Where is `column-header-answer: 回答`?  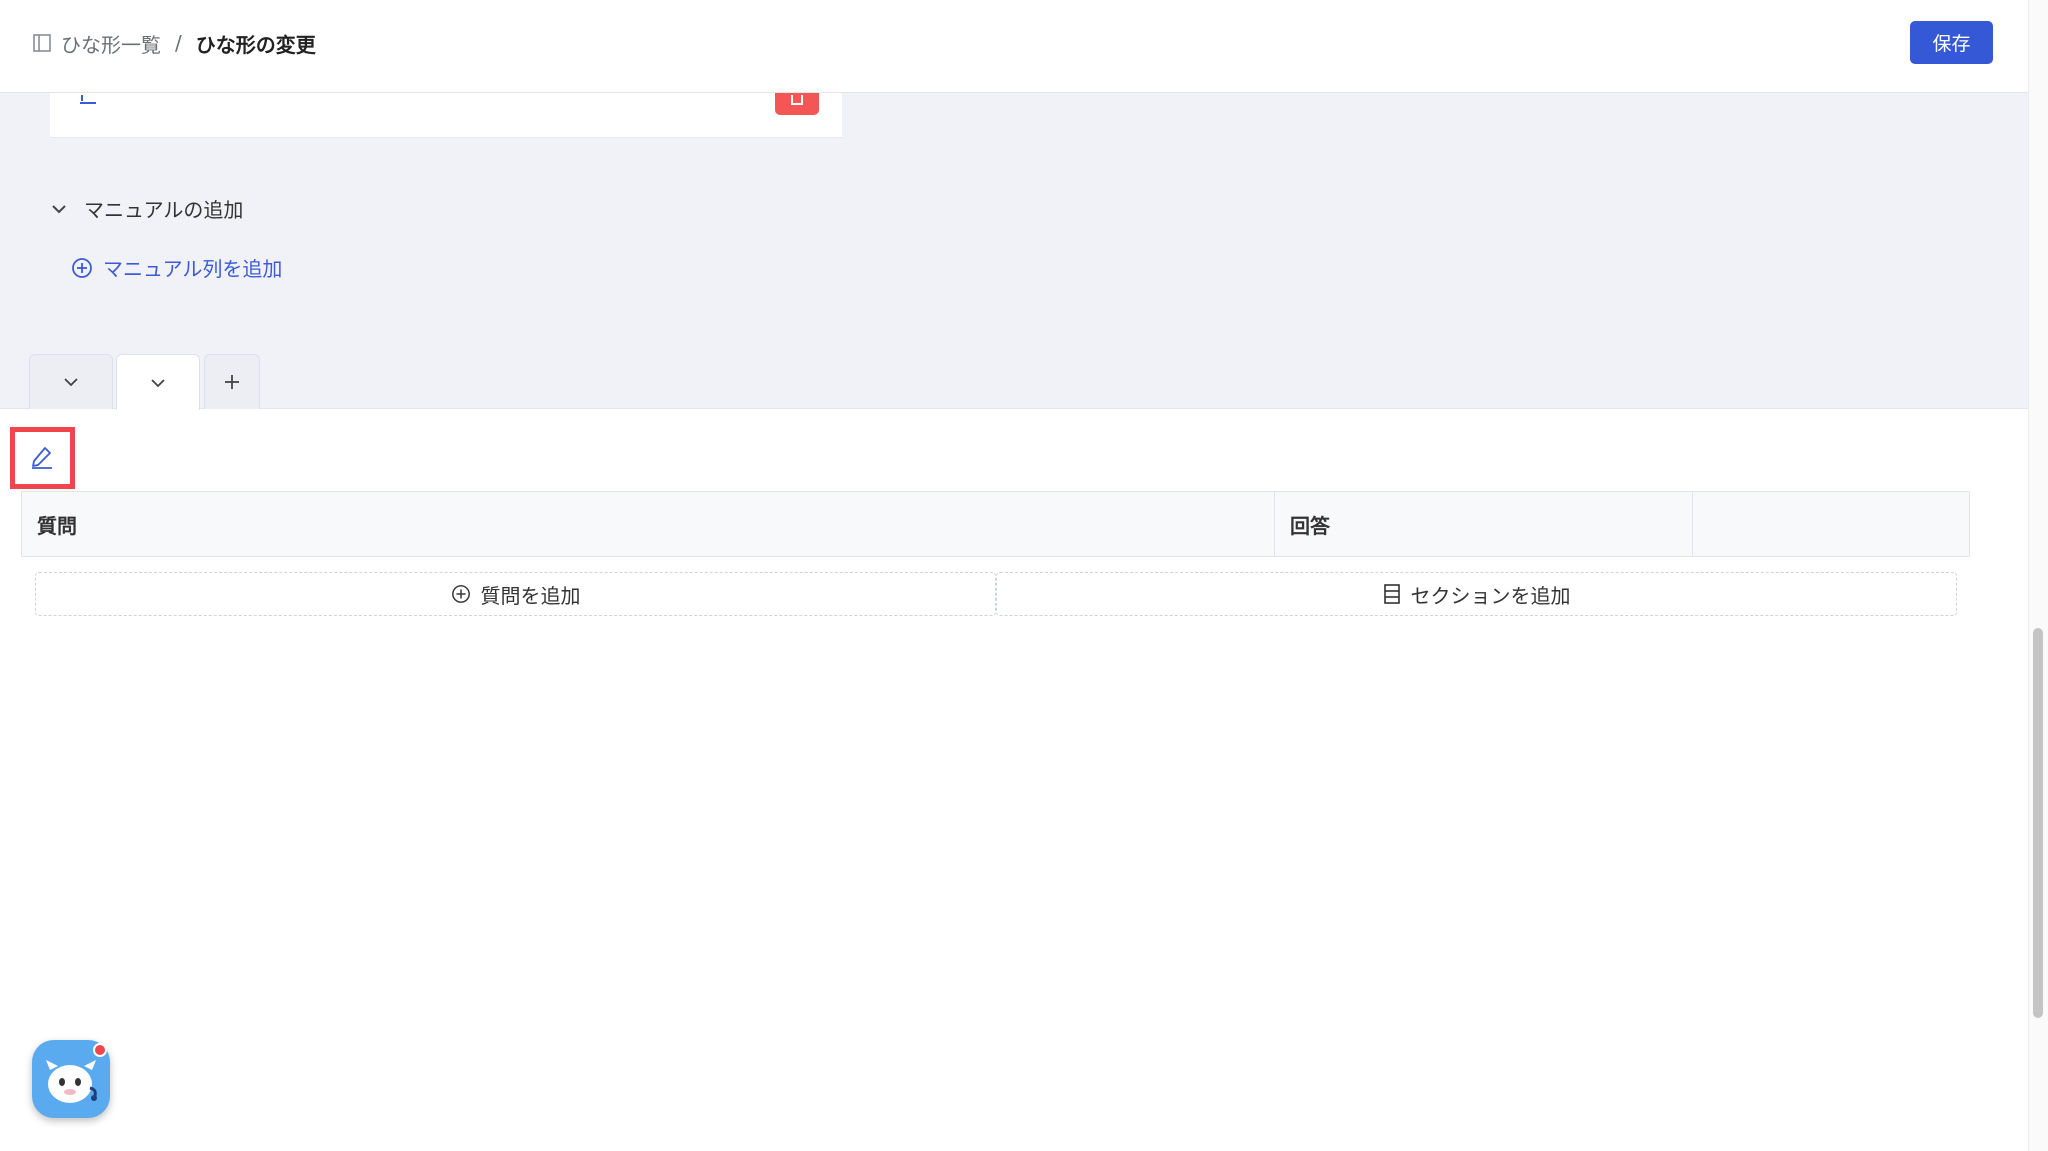
column-header-answer: 回答 is located at coordinates (1484, 524).